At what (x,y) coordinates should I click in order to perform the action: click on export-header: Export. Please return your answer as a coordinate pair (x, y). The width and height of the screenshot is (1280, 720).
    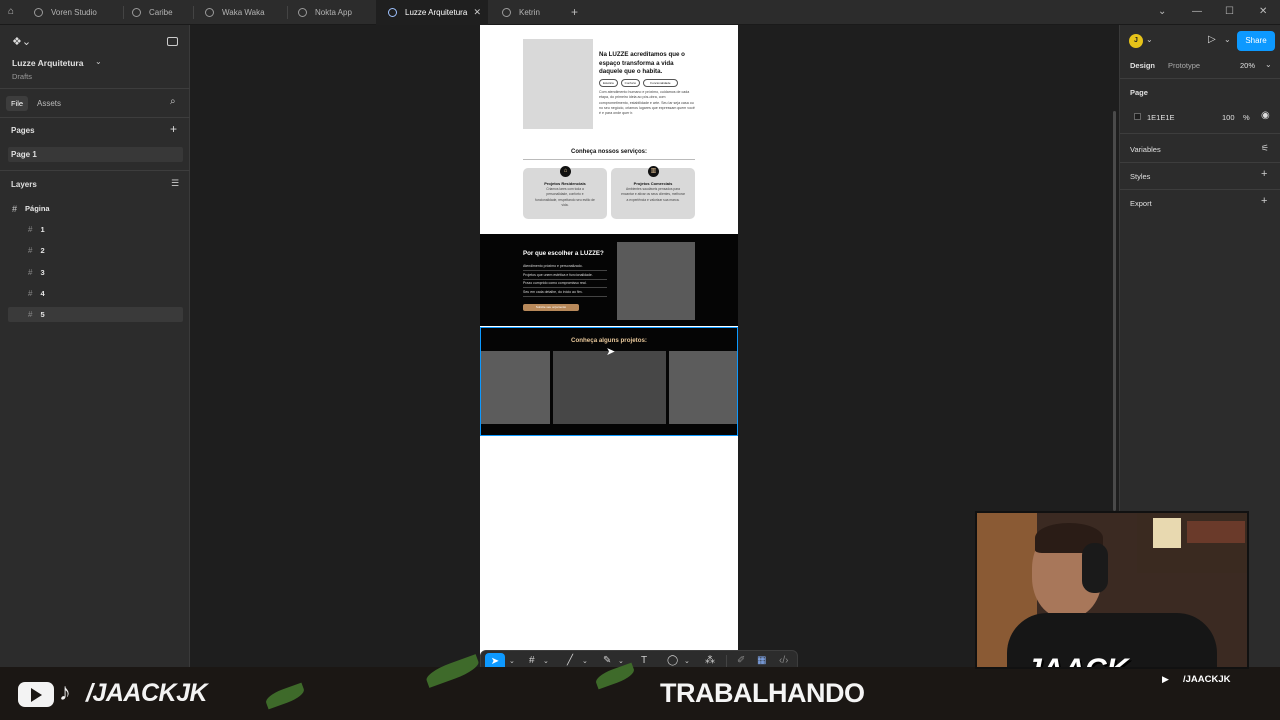
    Looking at the image, I should click on (1141, 203).